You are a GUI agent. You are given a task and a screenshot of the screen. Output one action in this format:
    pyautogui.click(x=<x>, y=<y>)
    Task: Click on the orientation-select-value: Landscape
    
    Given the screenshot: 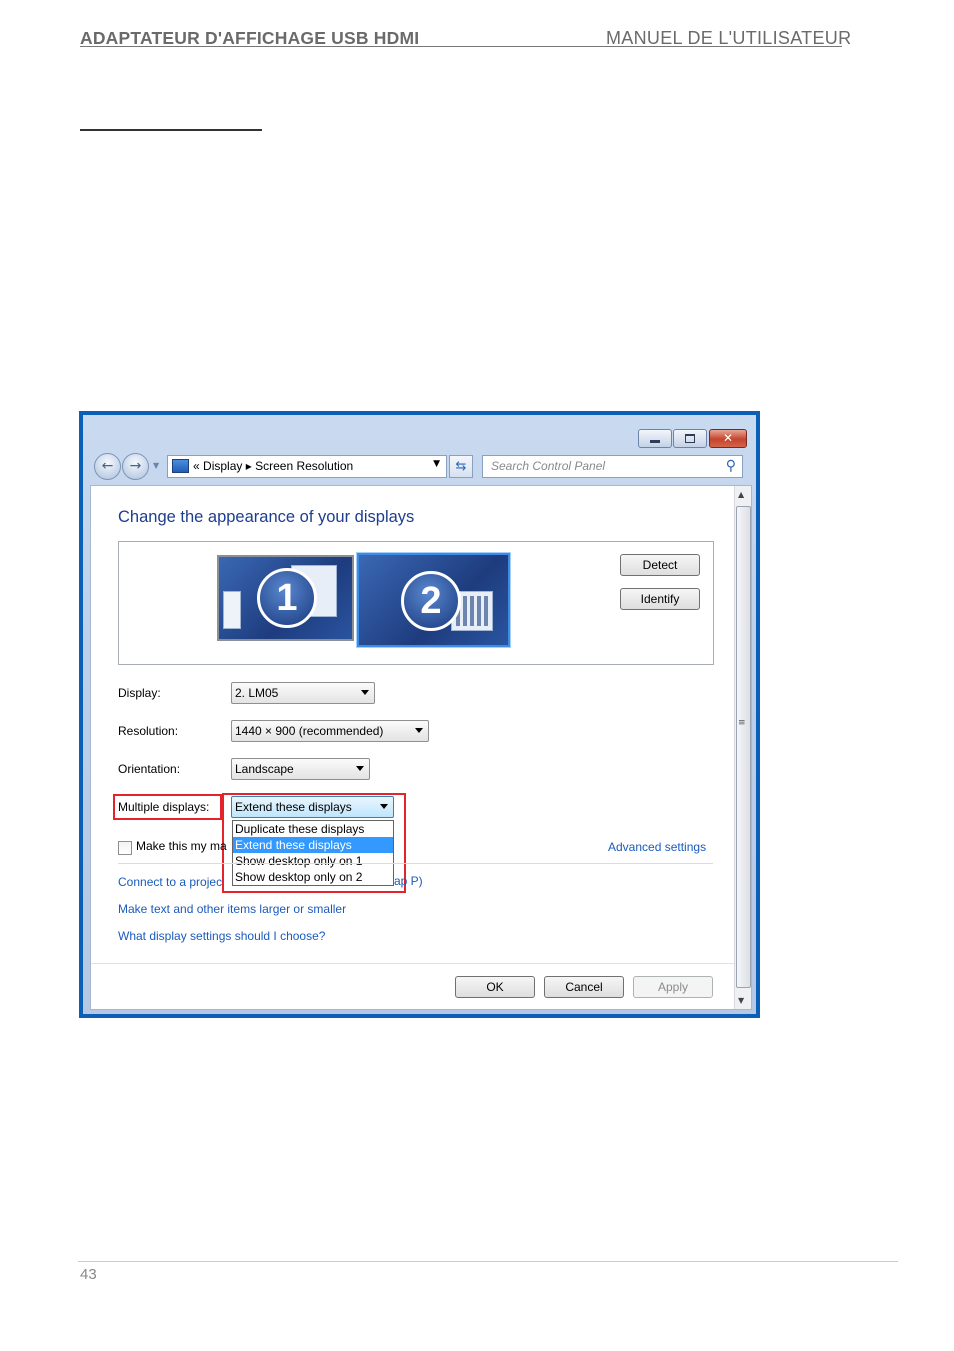 What is the action you would take?
    pyautogui.click(x=264, y=769)
    